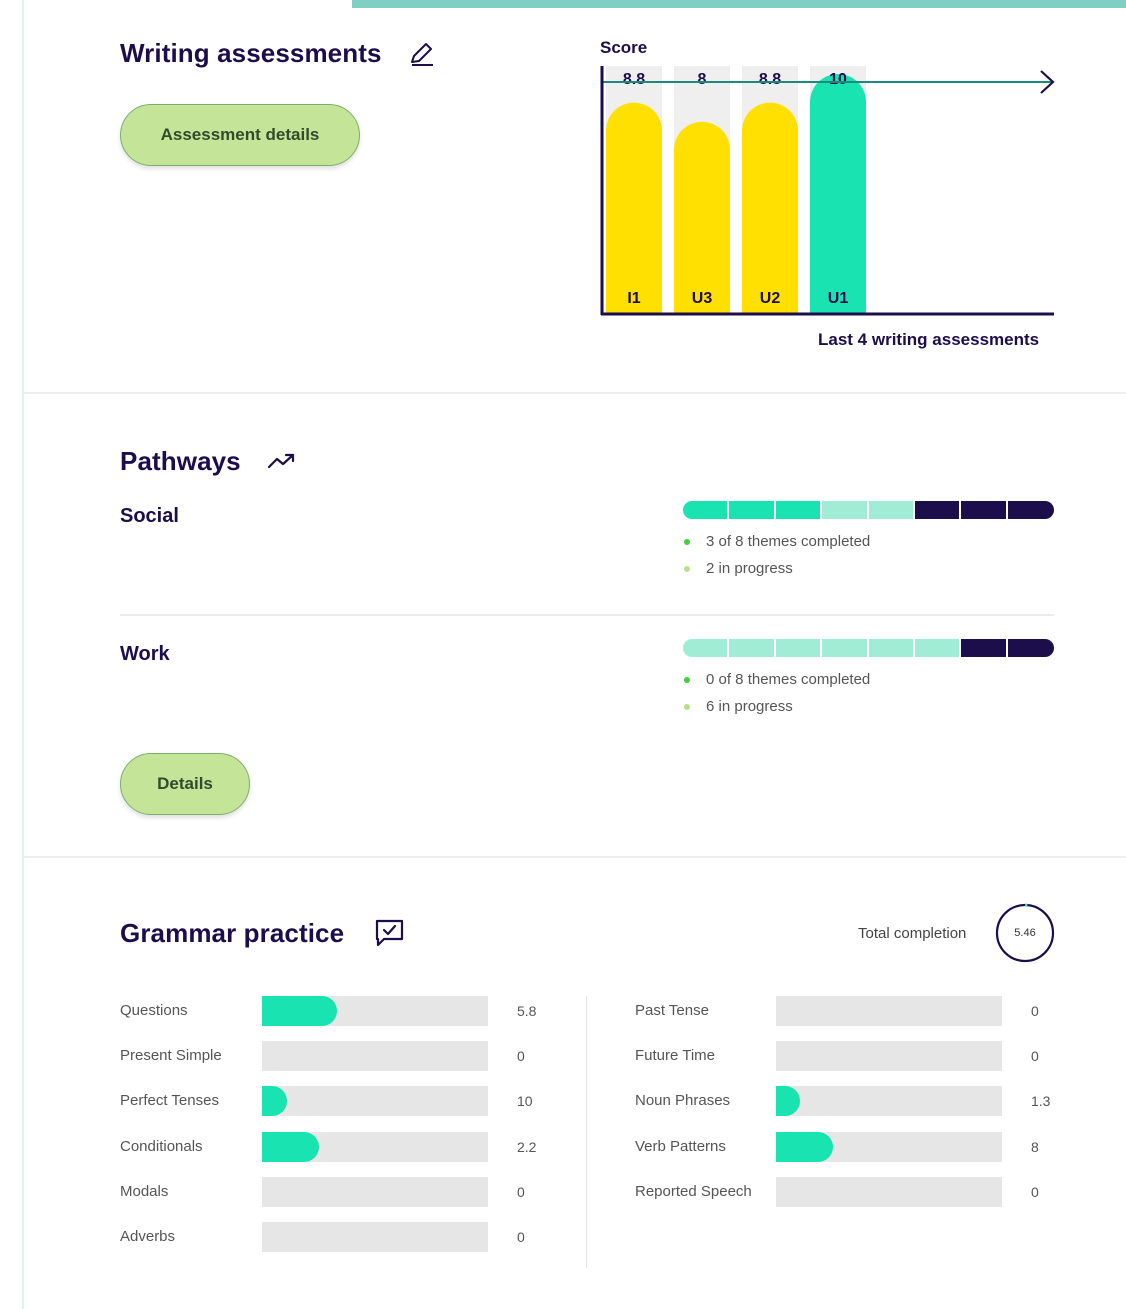  Describe the element at coordinates (390, 935) in the screenshot. I see `chat-check-icon` at that location.